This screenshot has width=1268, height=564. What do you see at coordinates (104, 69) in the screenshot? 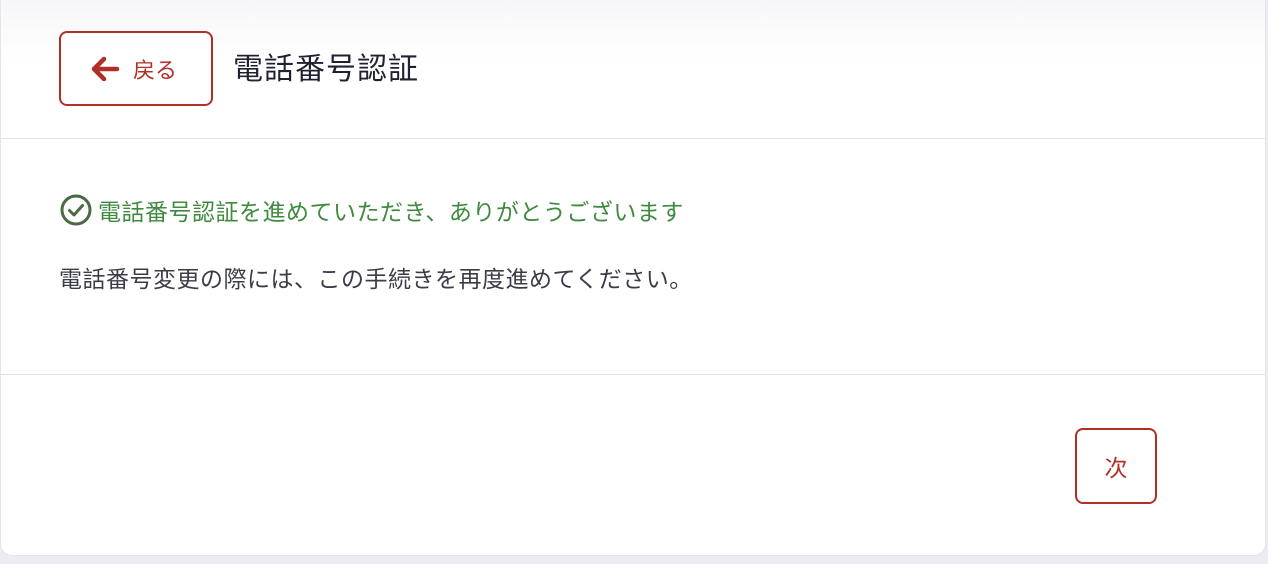
I see `arrow-left-icon` at bounding box center [104, 69].